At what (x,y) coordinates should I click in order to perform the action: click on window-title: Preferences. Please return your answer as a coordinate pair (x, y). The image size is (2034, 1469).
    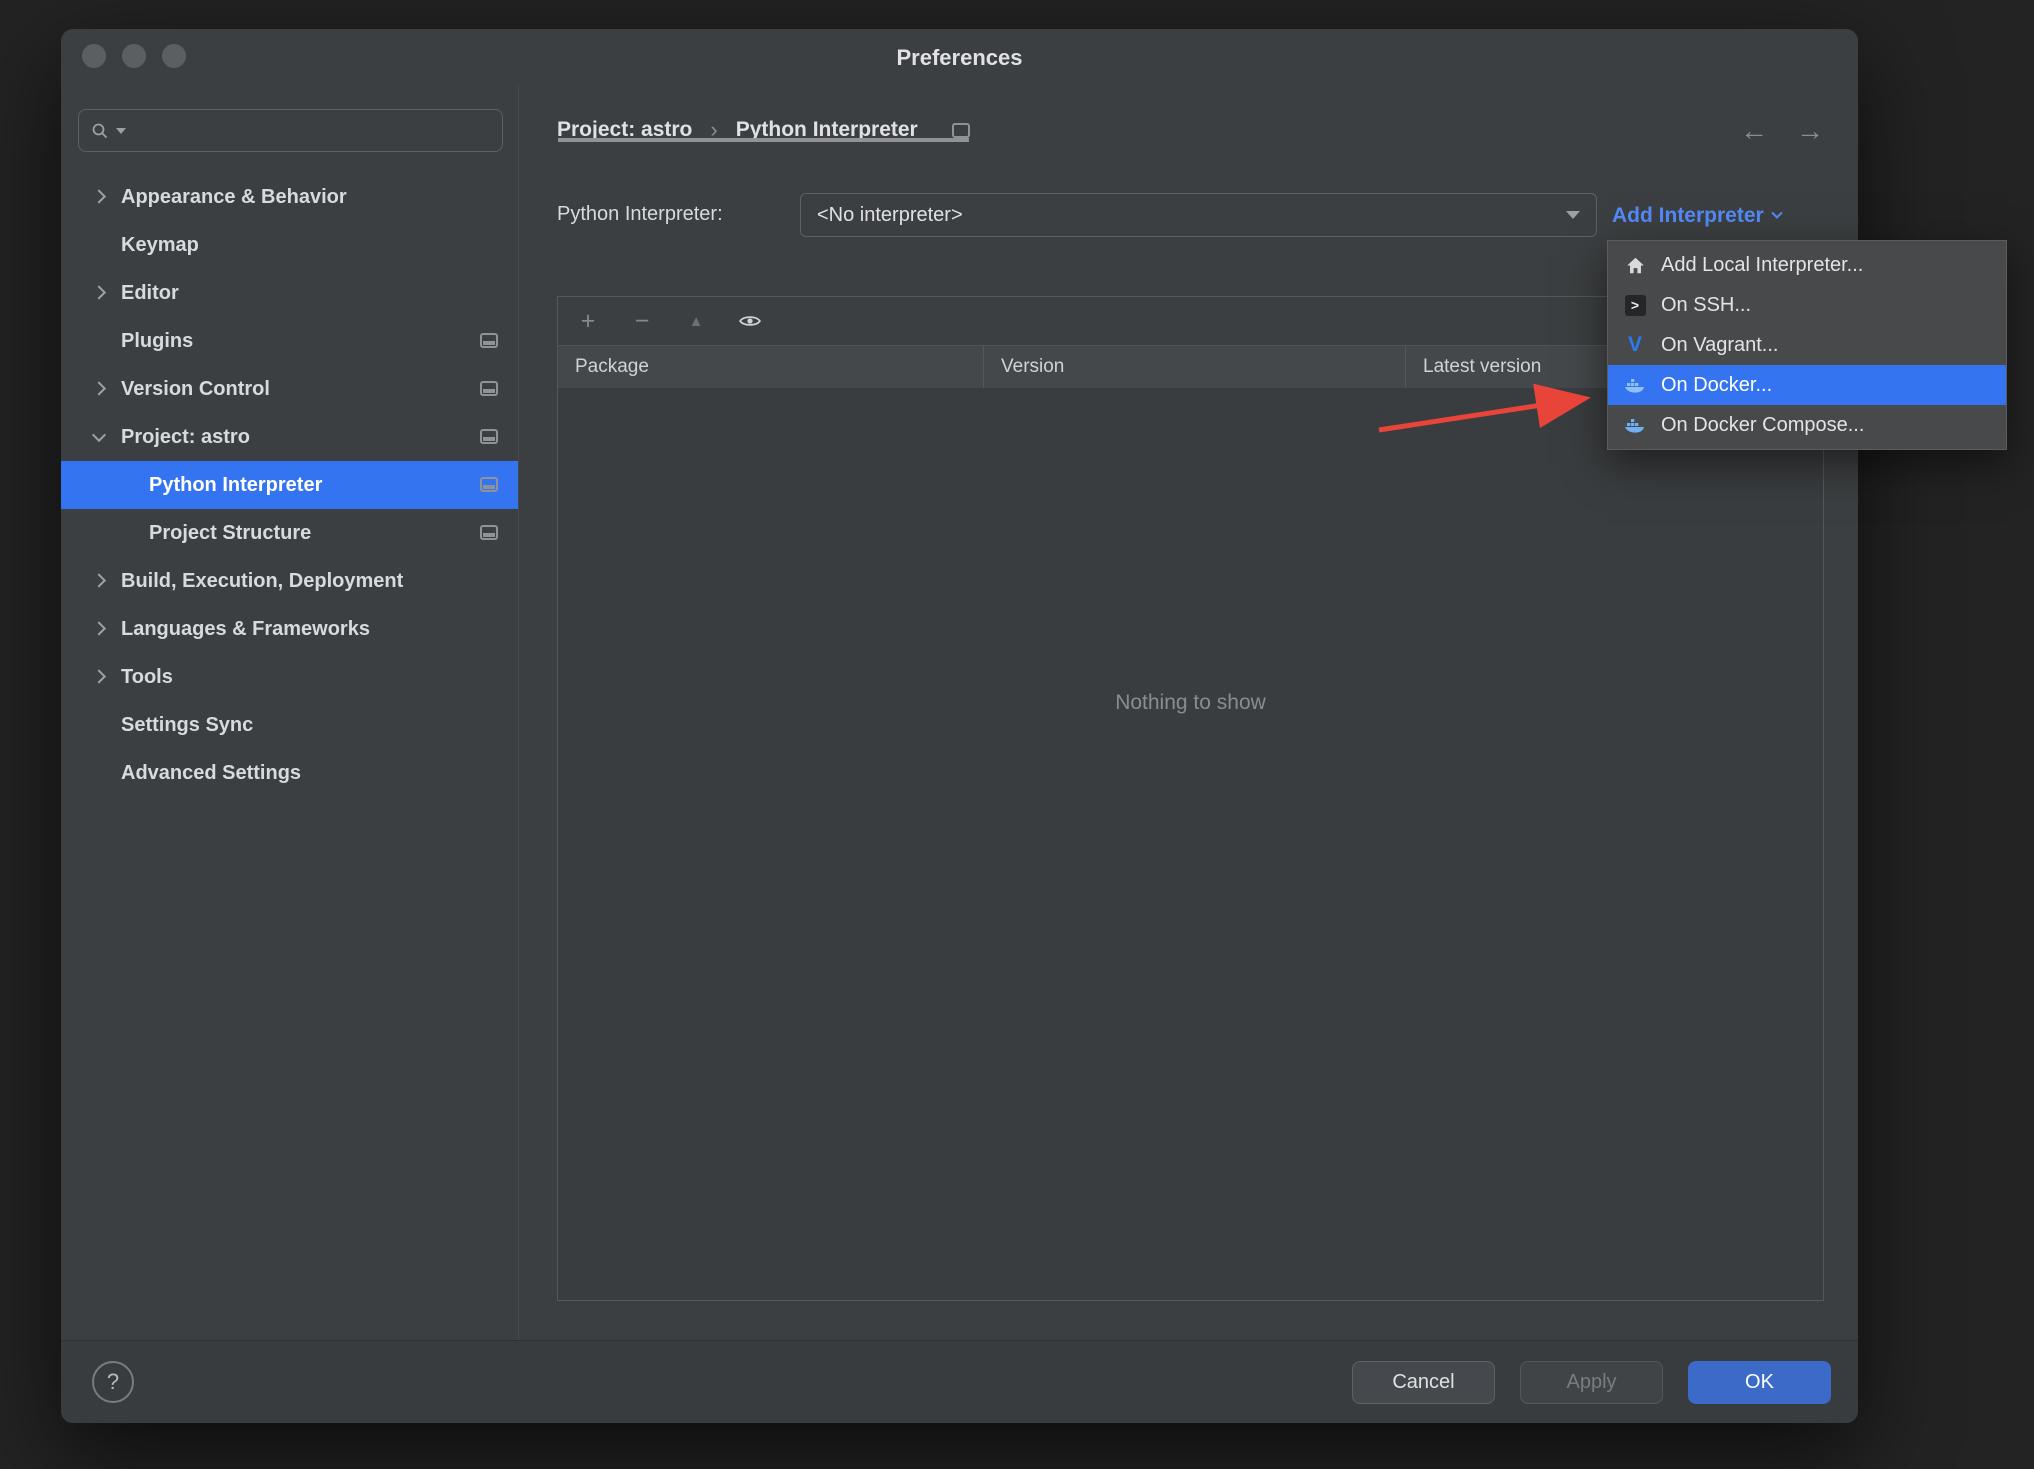
    Looking at the image, I should click on (959, 57).